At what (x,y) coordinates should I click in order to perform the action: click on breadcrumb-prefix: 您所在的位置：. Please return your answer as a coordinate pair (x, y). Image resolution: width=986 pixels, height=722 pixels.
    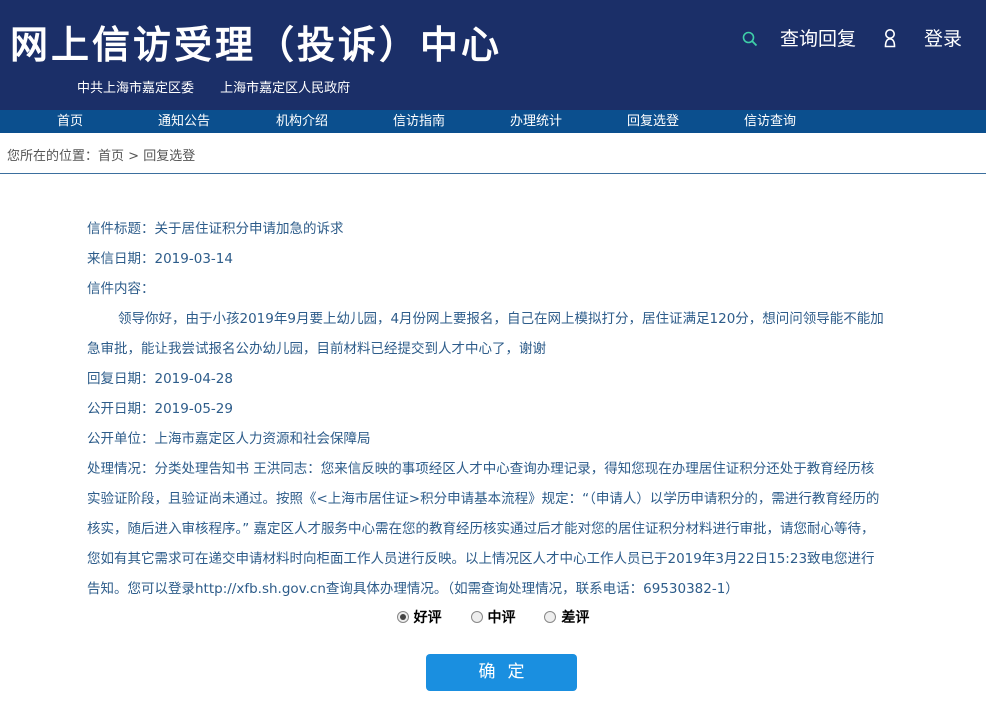
    Looking at the image, I should click on (53, 156).